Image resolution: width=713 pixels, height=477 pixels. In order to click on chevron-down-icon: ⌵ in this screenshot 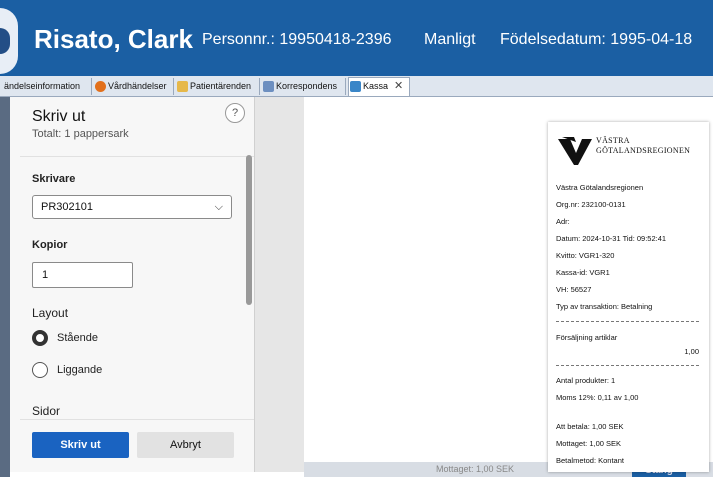, I will do `click(218, 207)`.